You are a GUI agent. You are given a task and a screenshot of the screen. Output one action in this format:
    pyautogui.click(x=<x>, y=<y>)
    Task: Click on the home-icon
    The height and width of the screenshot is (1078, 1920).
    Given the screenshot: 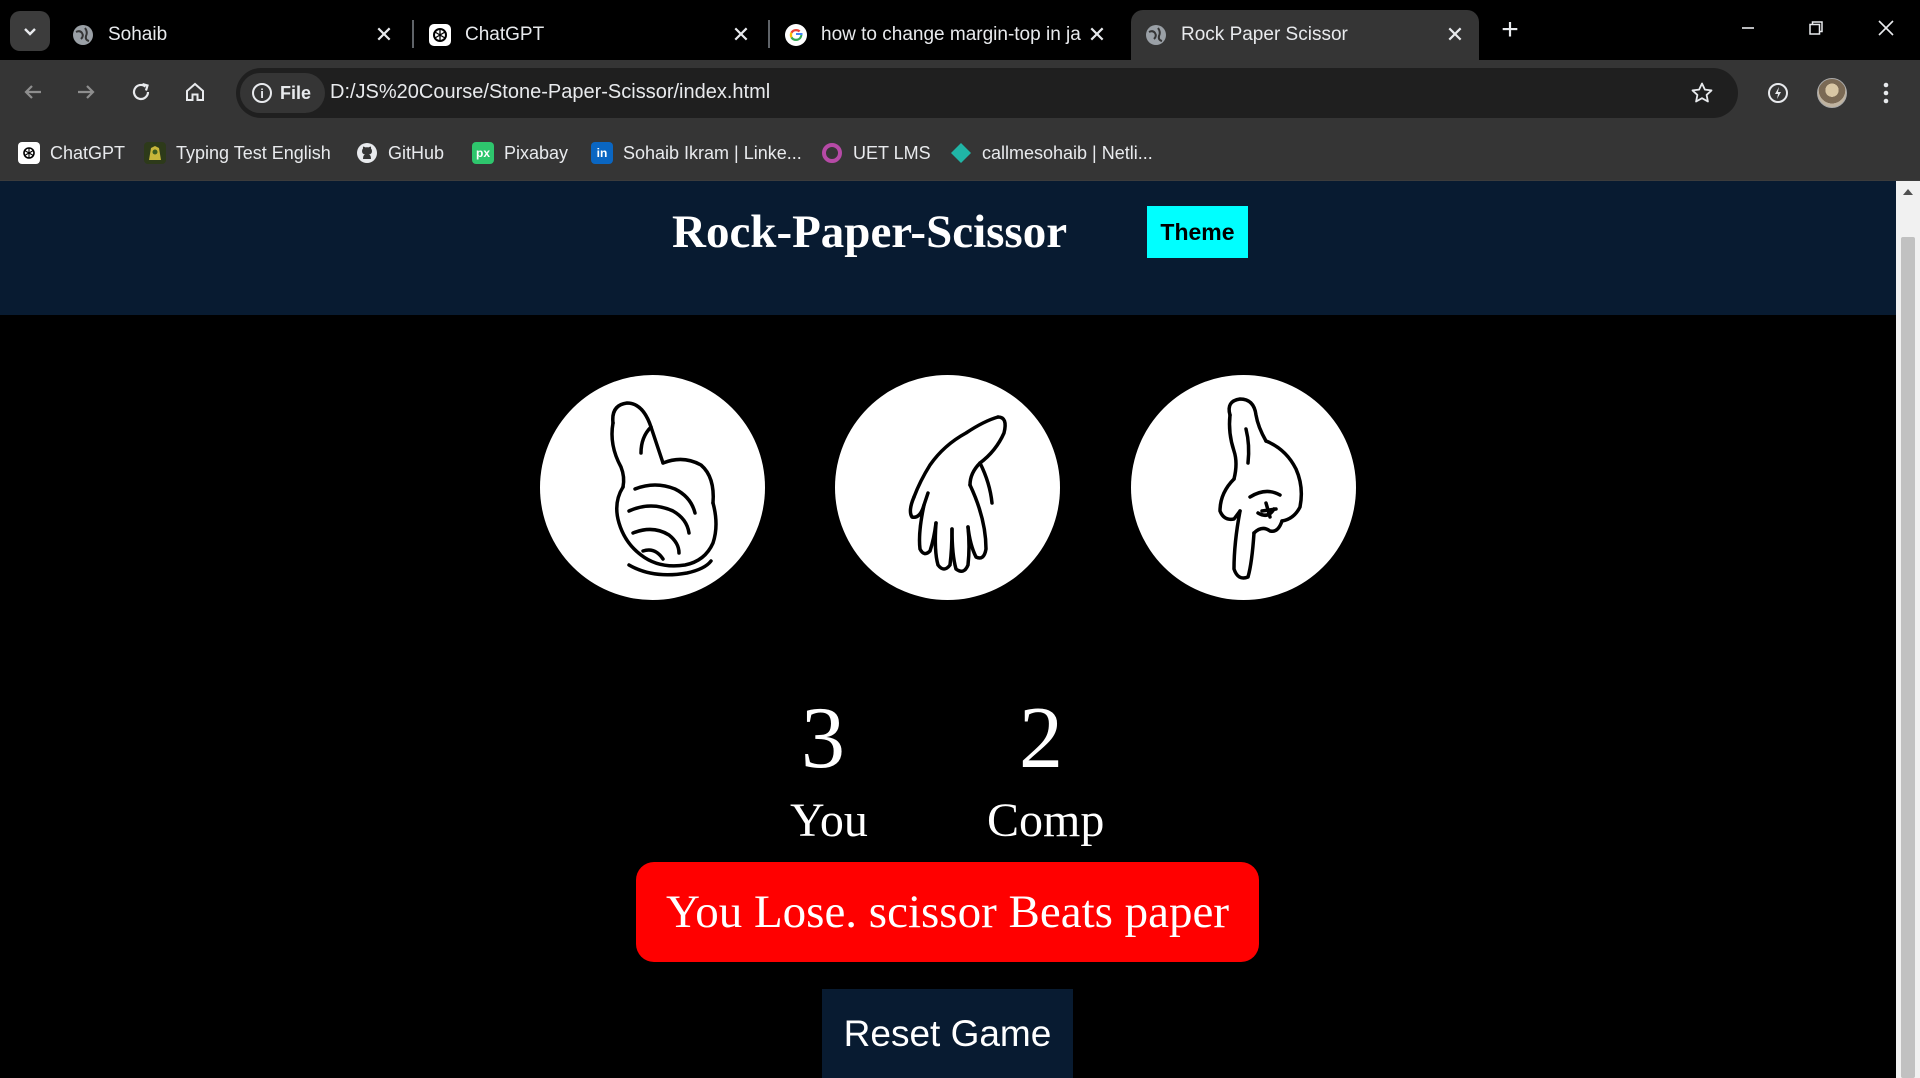 What is the action you would take?
    pyautogui.click(x=195, y=91)
    